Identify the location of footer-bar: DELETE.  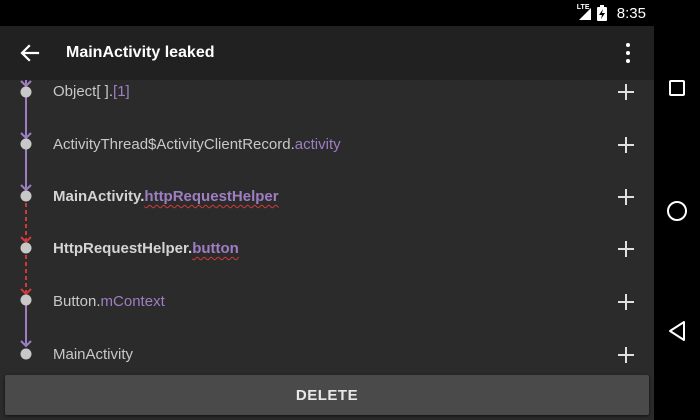
(327, 396).